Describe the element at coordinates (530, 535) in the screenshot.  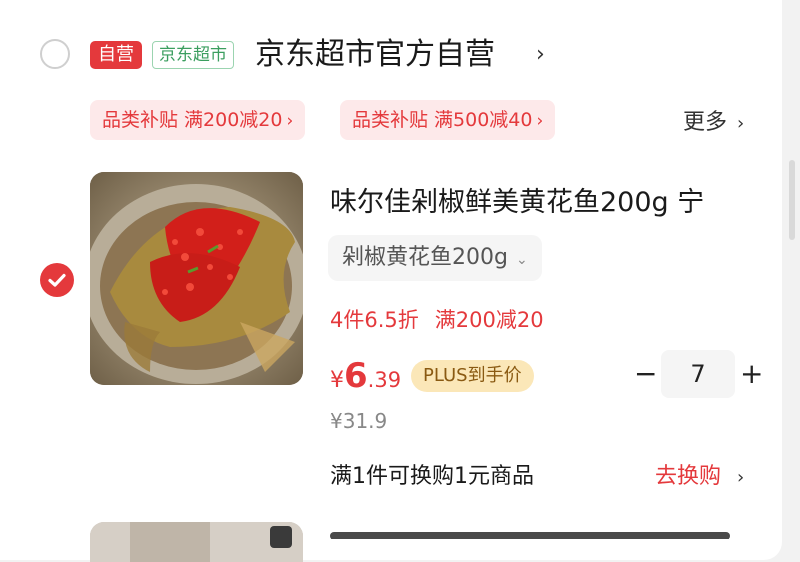
I see `cropped-text-line` at that location.